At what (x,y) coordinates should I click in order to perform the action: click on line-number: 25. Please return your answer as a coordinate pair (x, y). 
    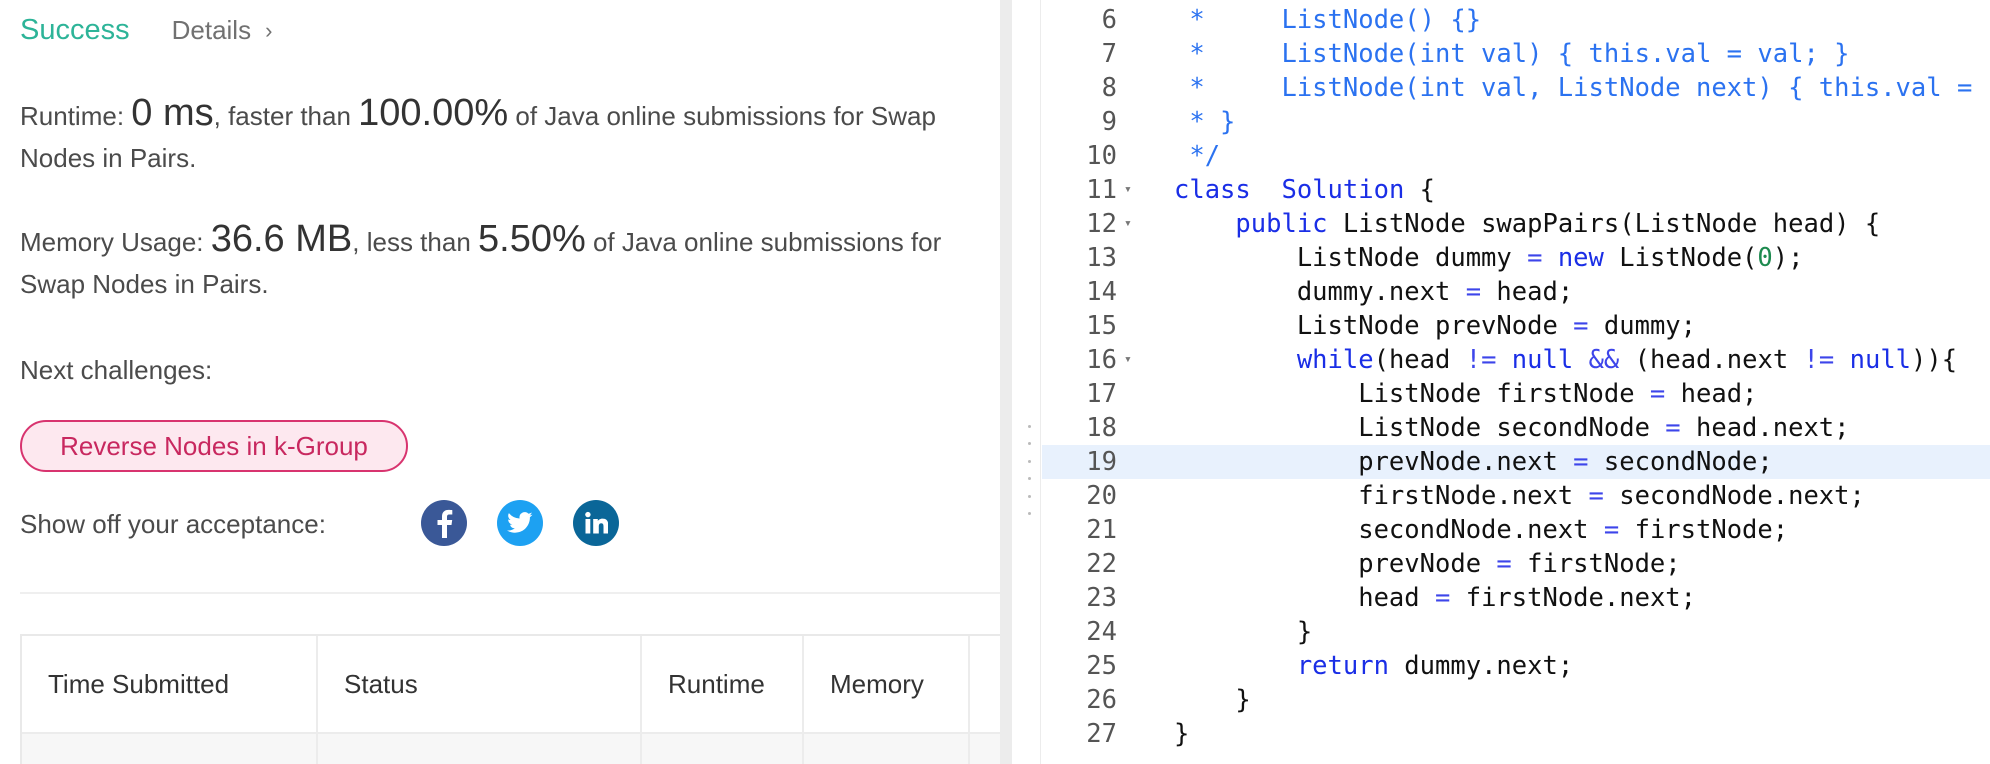
    Looking at the image, I should click on (1101, 666).